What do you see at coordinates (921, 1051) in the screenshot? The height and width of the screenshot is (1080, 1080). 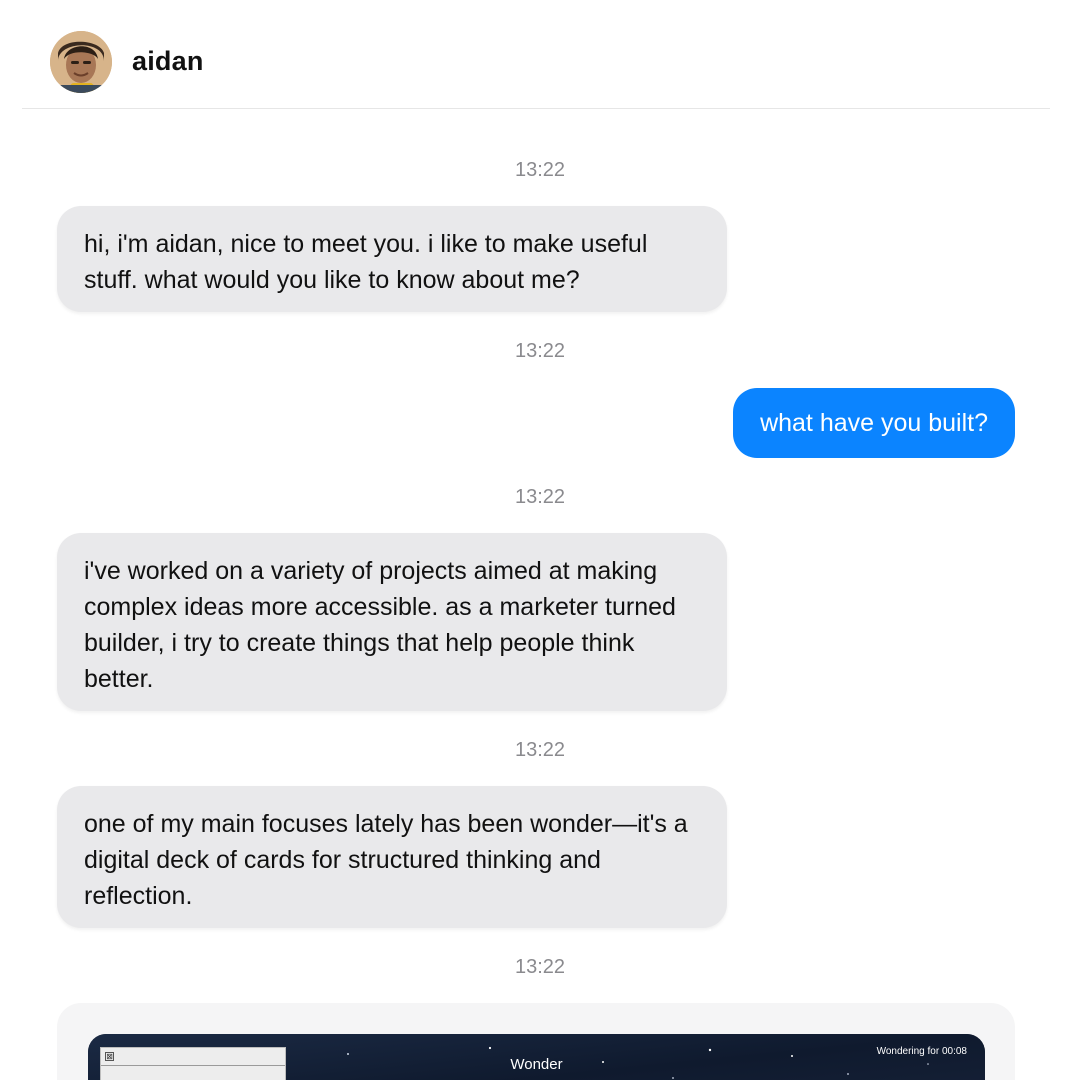 I see `preview-timer: Wondering for 00:08` at bounding box center [921, 1051].